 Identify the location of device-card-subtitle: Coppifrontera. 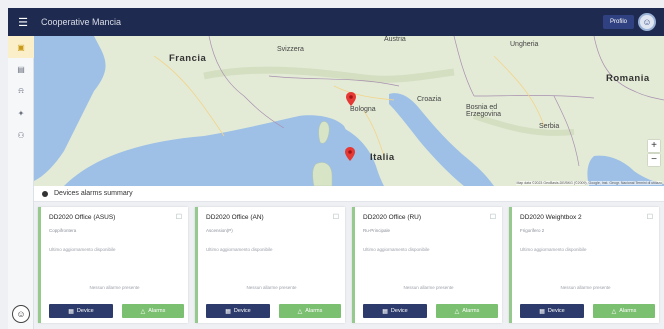
(63, 230).